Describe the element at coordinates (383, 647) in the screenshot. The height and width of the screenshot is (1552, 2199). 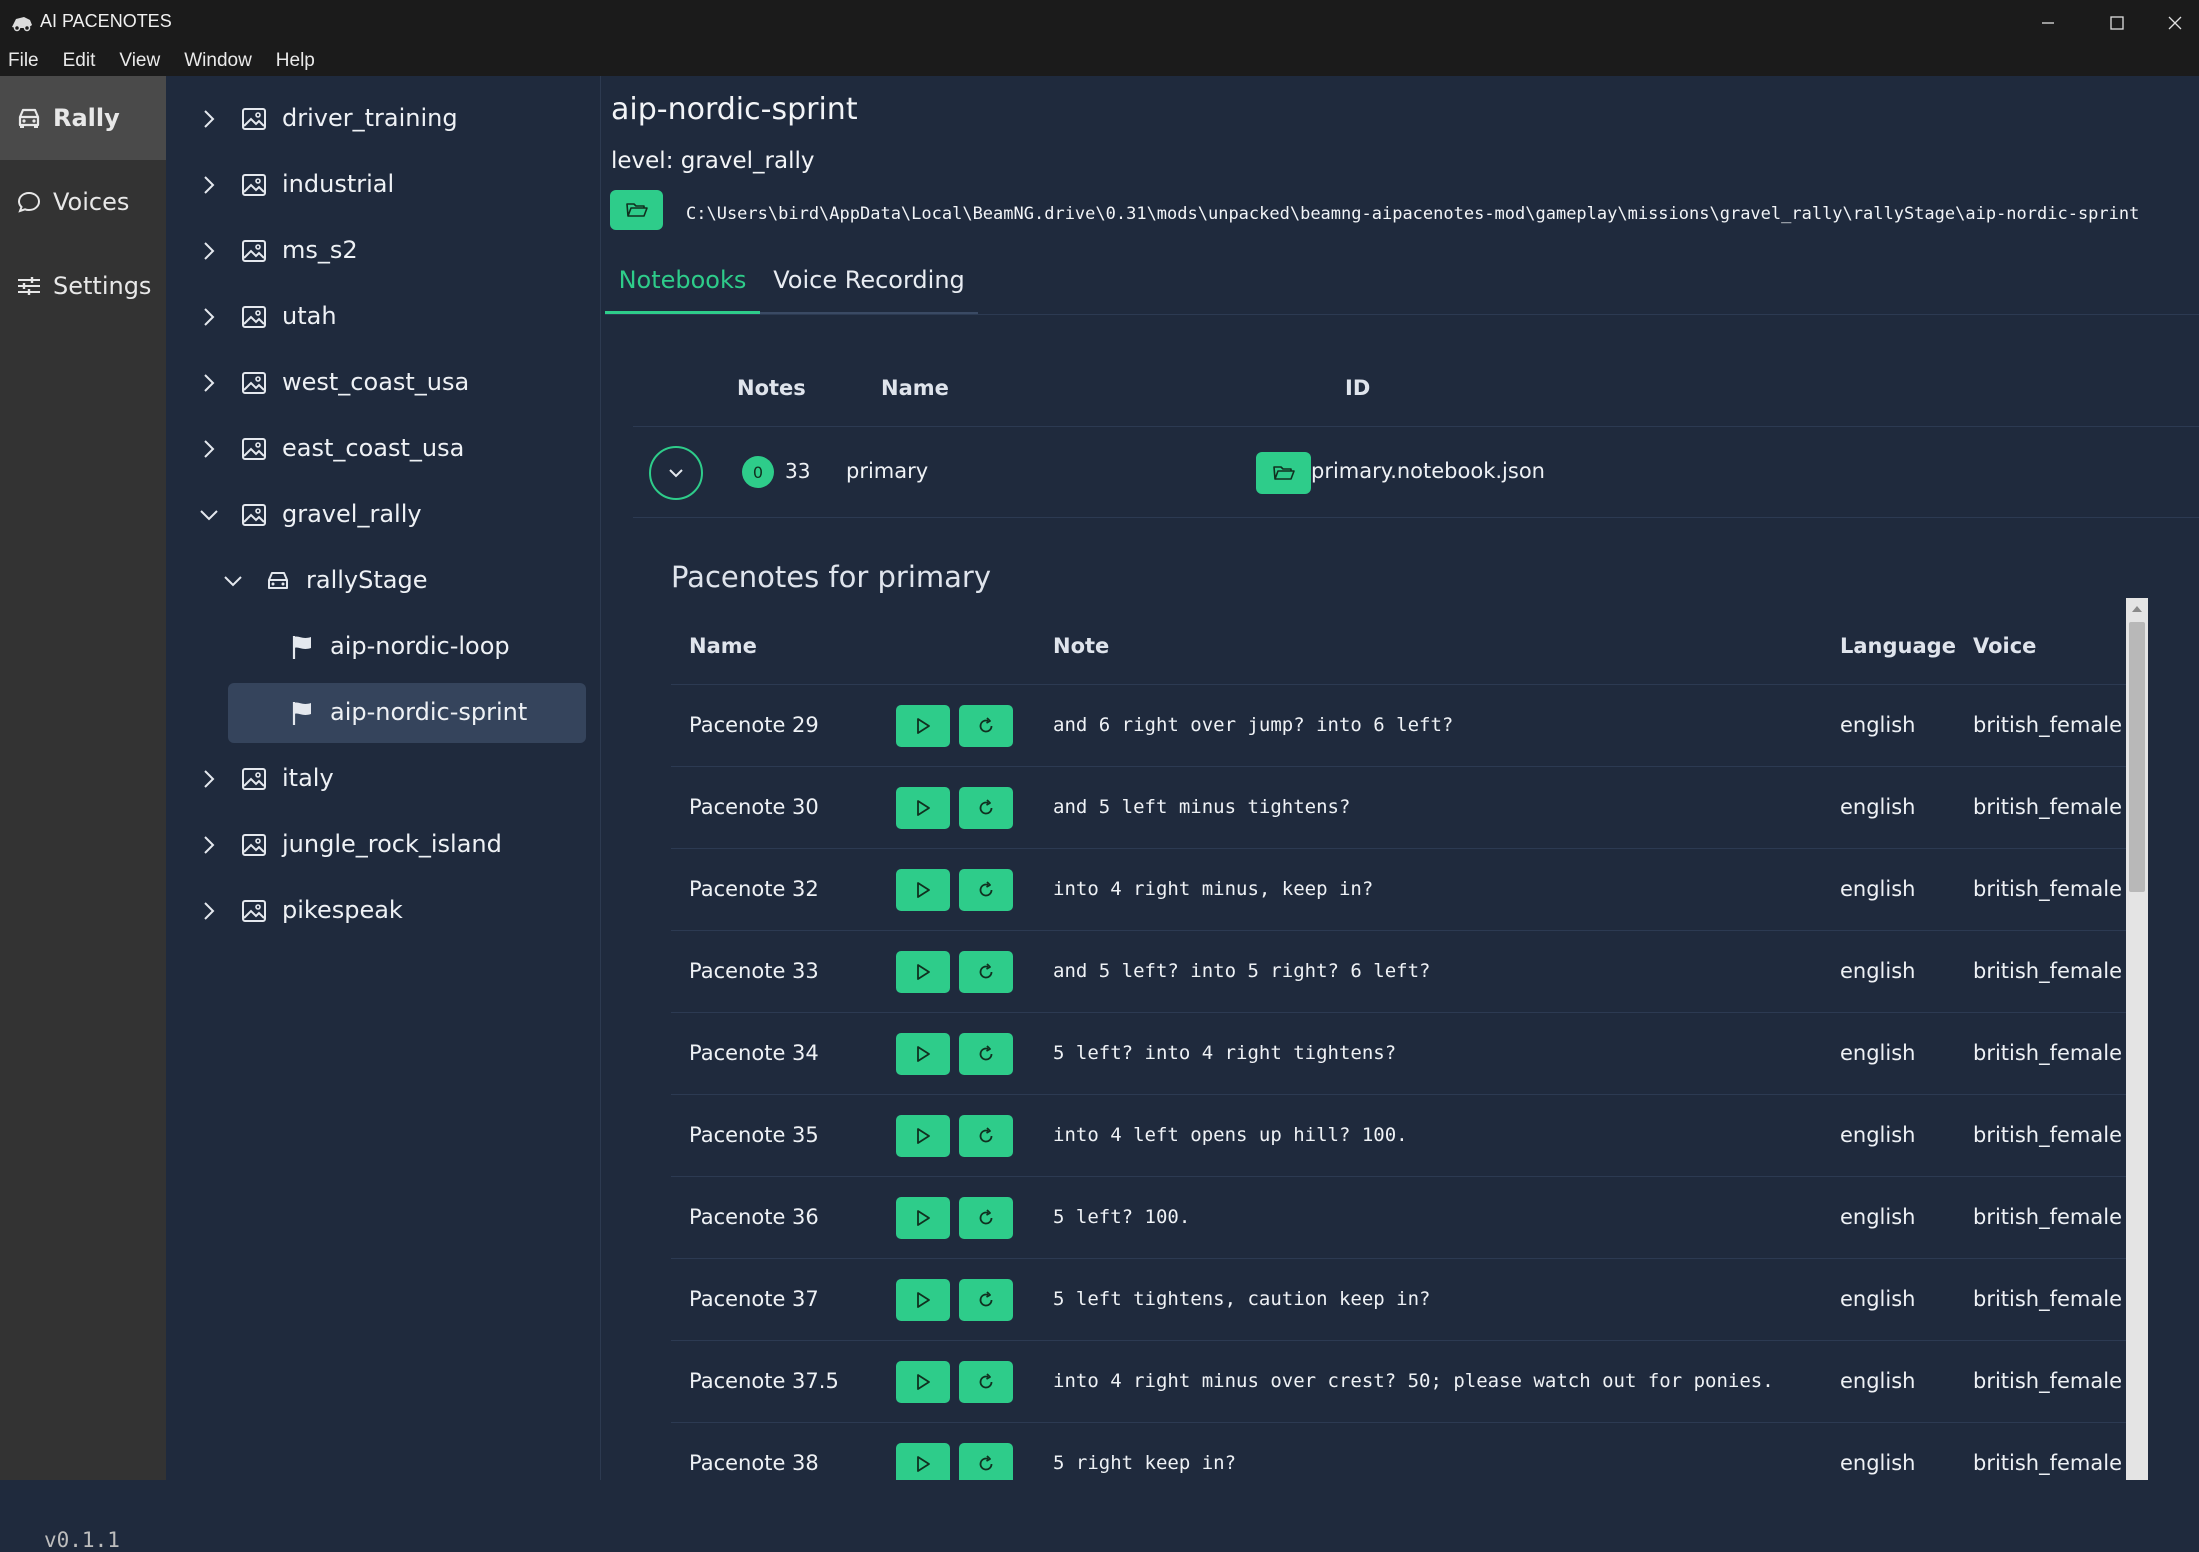
I see `tree-item-aip-nordic-loop: aip-nordic-loop` at that location.